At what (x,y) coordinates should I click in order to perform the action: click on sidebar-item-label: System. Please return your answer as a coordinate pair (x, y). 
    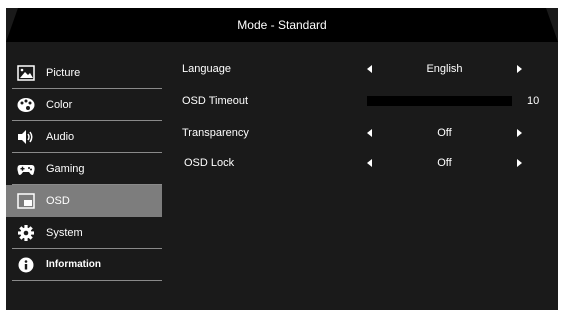
    Looking at the image, I should click on (64, 233).